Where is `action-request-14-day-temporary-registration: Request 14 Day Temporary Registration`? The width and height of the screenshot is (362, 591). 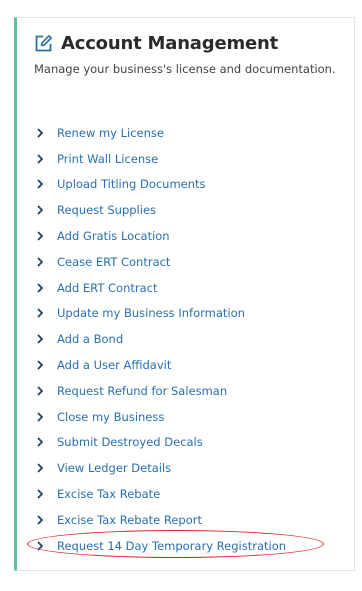
action-request-14-day-temporary-registration: Request 14 Day Temporary Registration is located at coordinates (190, 546).